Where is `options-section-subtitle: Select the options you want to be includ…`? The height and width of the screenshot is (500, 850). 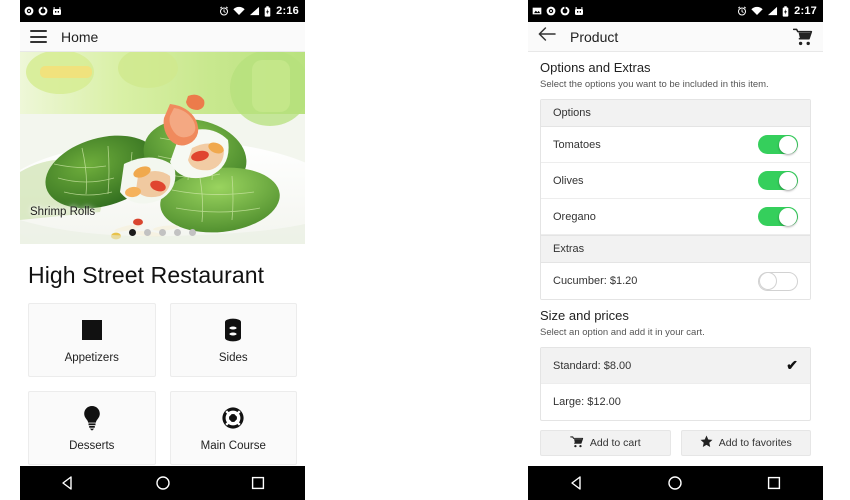 options-section-subtitle: Select the options you want to be includ… is located at coordinates (654, 84).